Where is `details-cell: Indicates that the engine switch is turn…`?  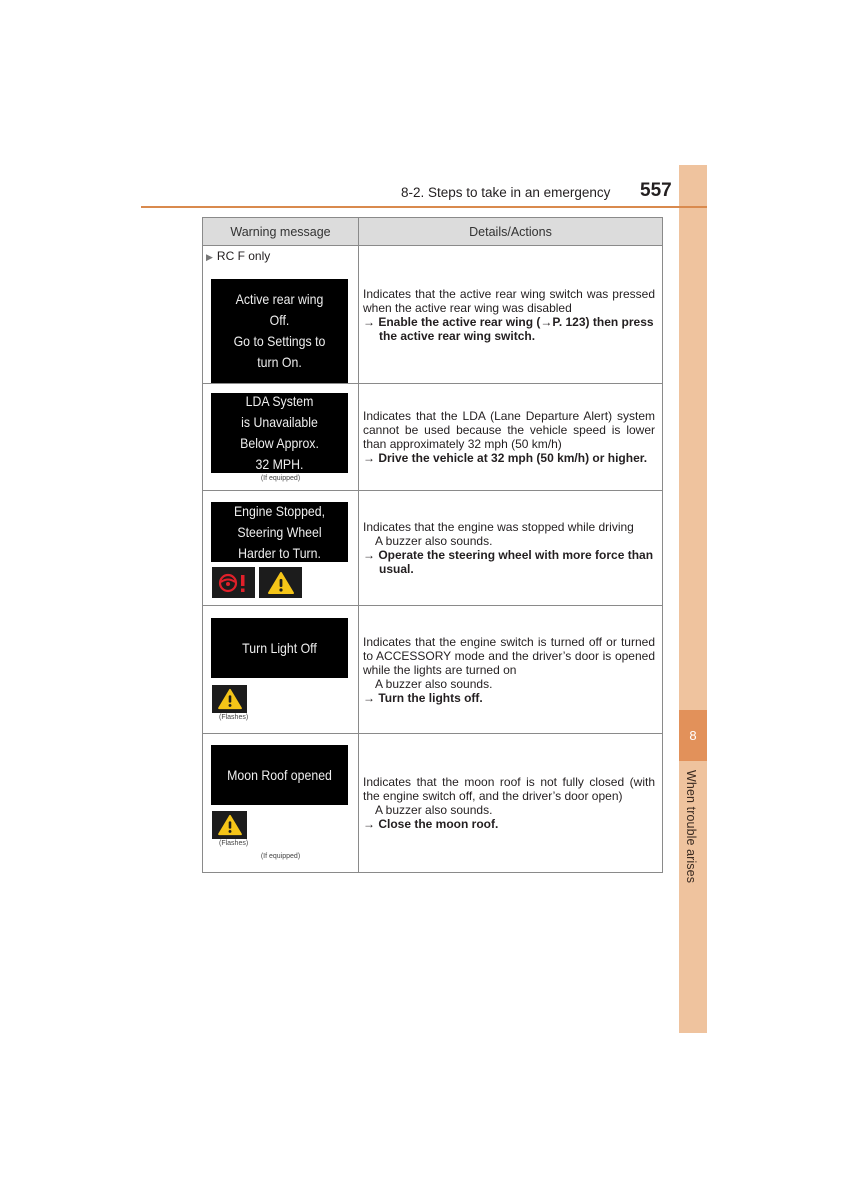
details-cell: Indicates that the engine switch is turn… is located at coordinates (510, 669).